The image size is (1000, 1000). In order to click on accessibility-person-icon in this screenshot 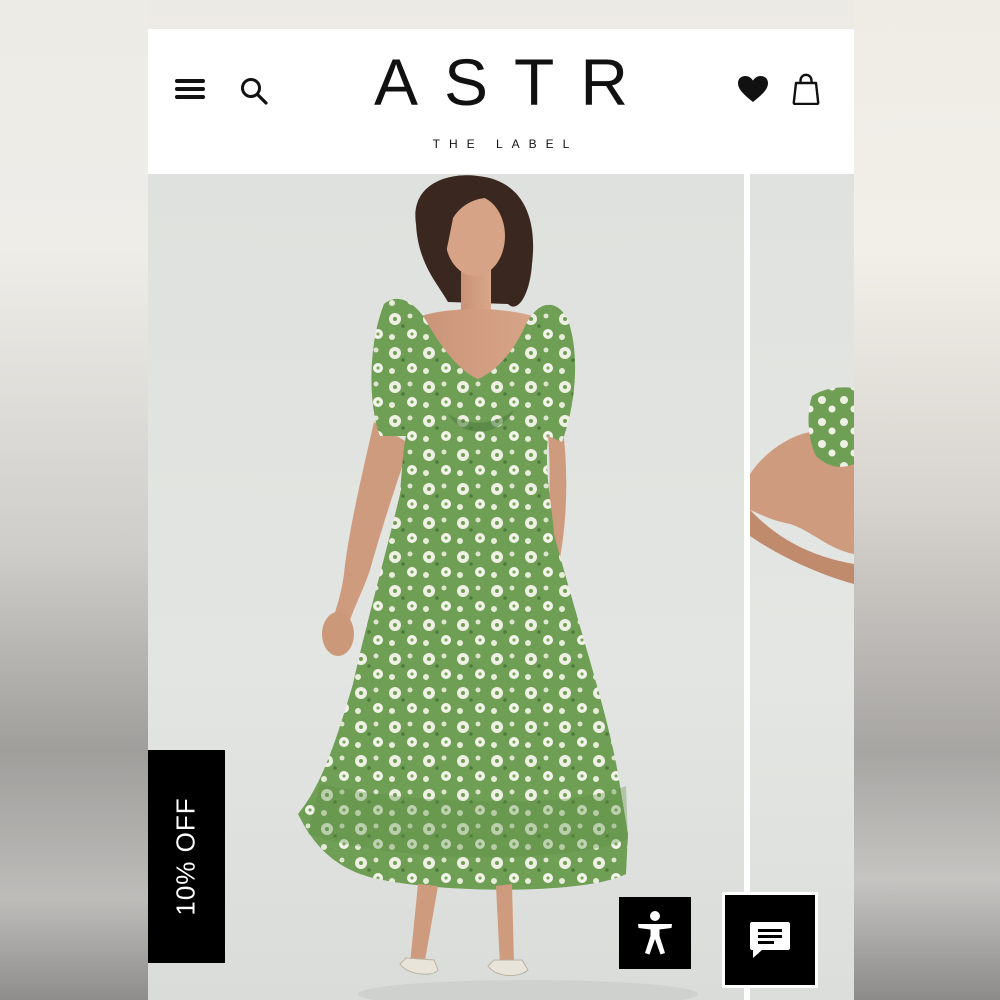, I will do `click(655, 933)`.